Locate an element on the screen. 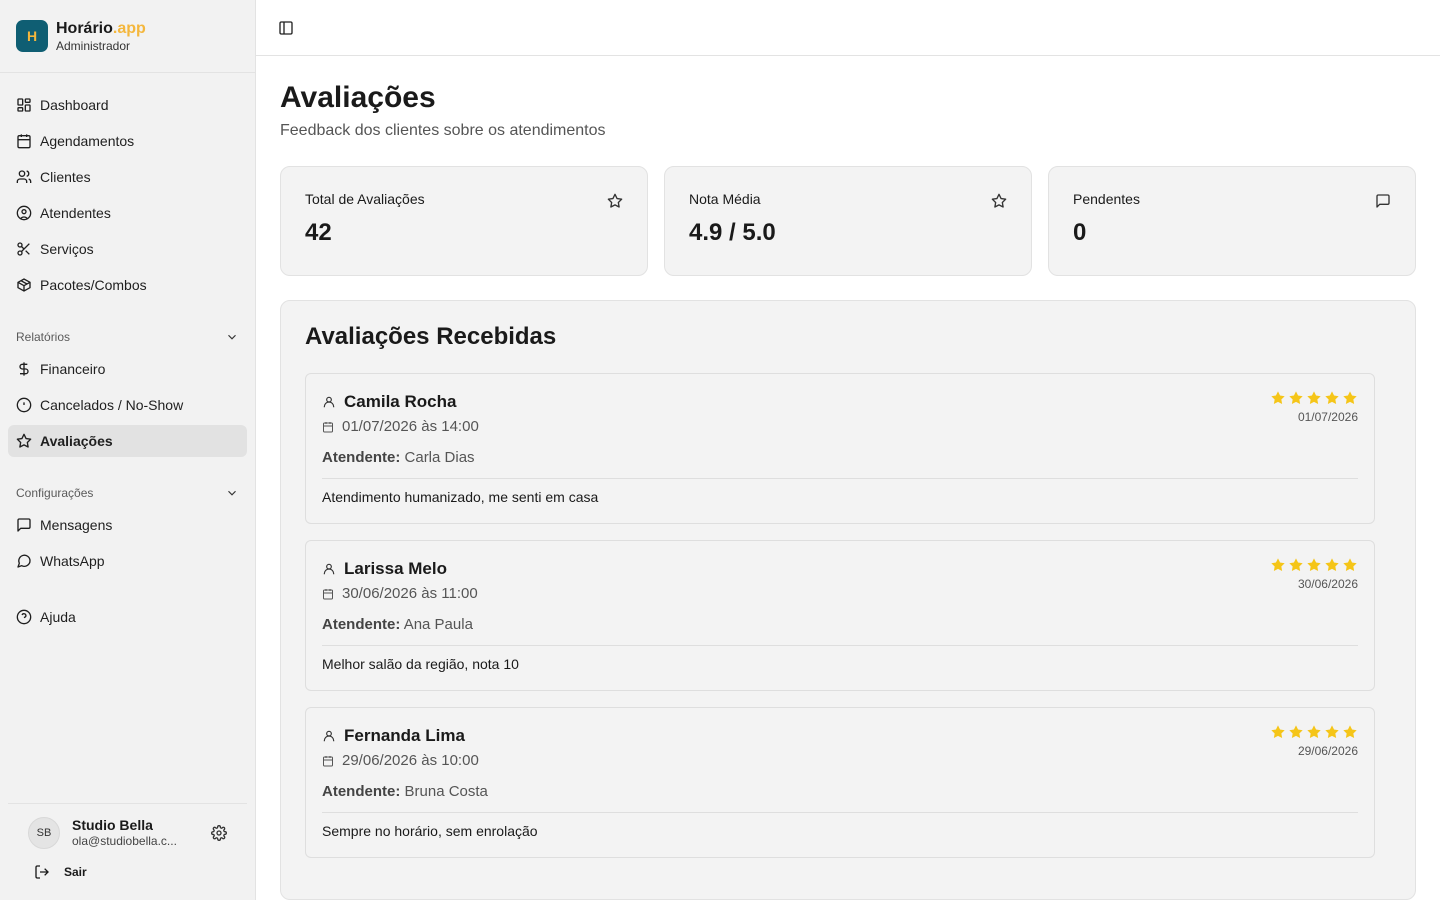 This screenshot has width=1440, height=900. user-icon is located at coordinates (329, 736).